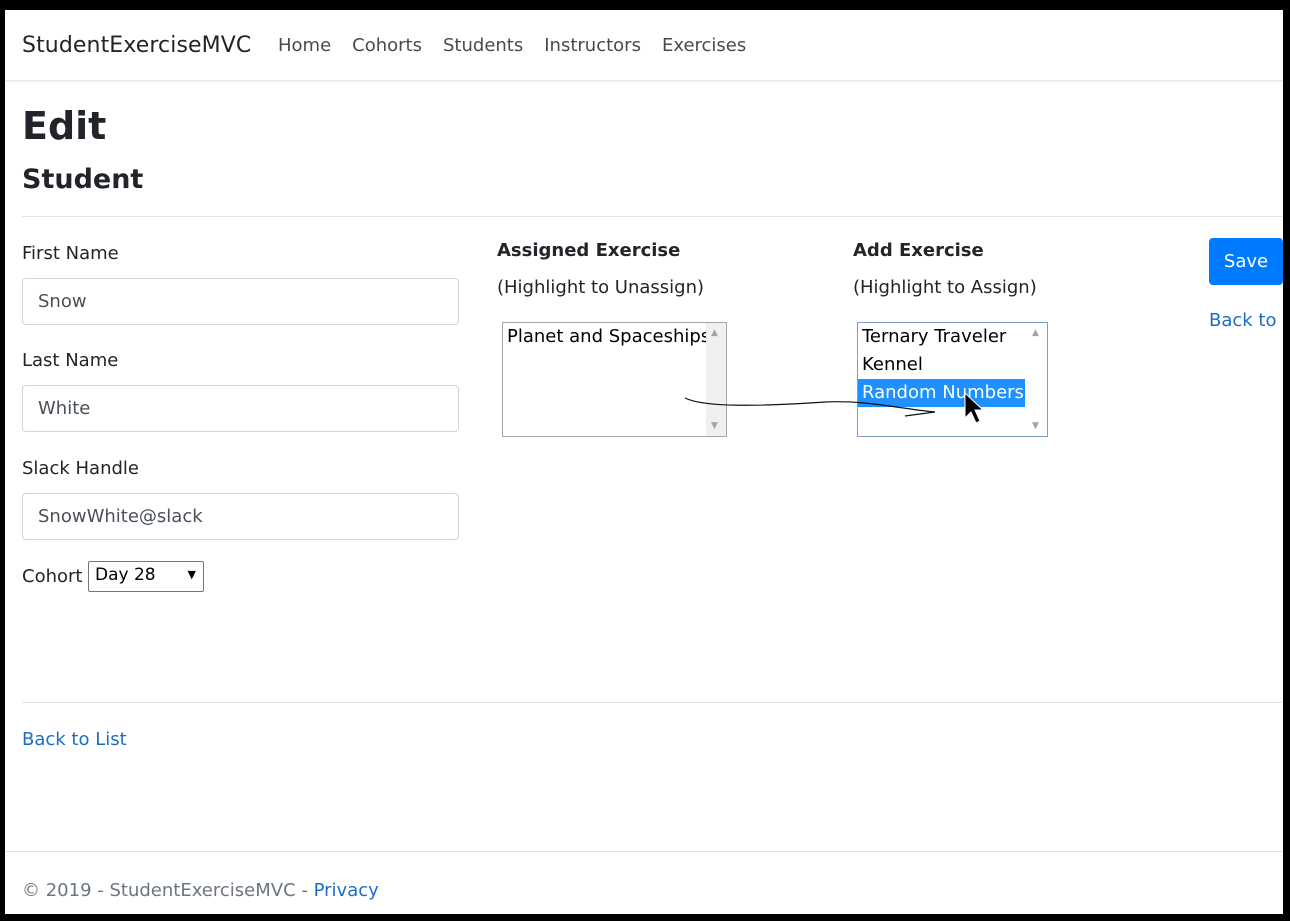 Image resolution: width=1290 pixels, height=921 pixels. Describe the element at coordinates (952, 365) in the screenshot. I see `add-option-kennel: Kennel` at that location.